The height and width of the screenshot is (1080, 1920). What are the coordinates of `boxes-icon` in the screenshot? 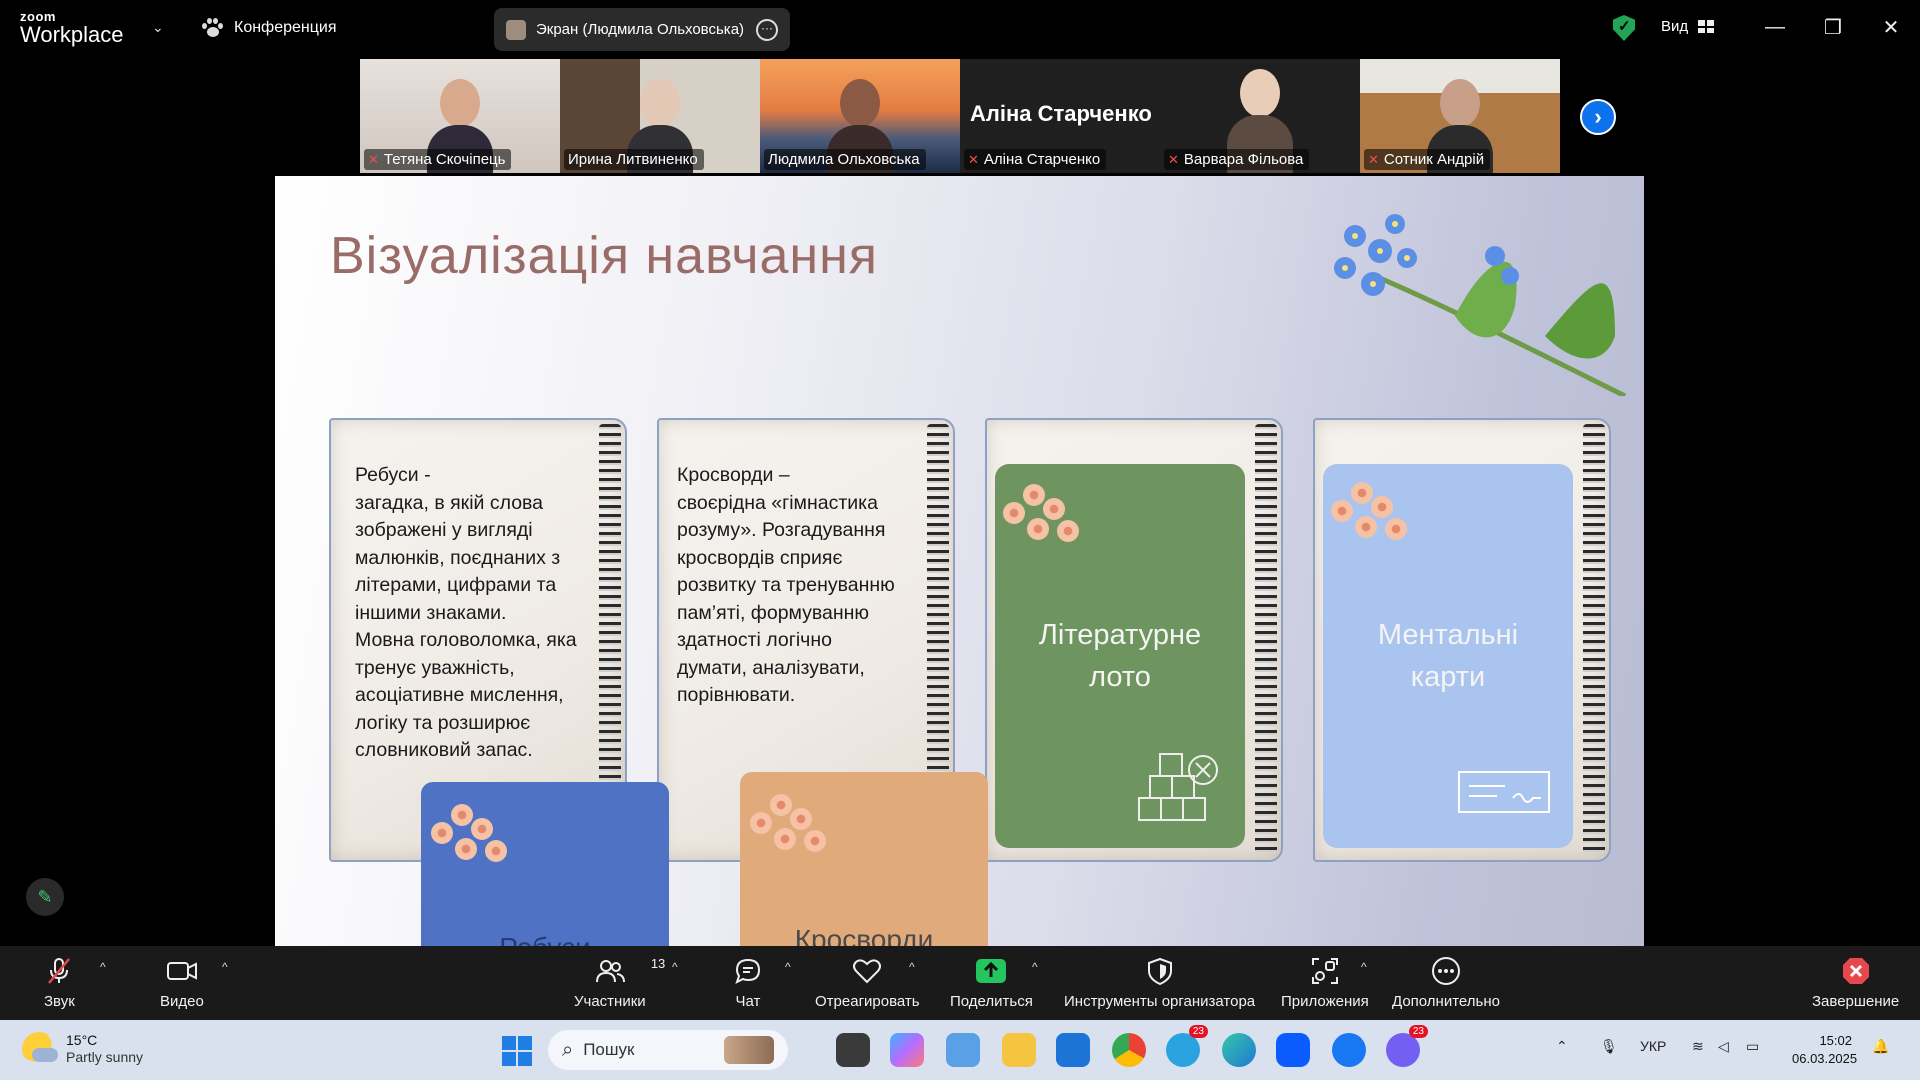 It's located at (1178, 787).